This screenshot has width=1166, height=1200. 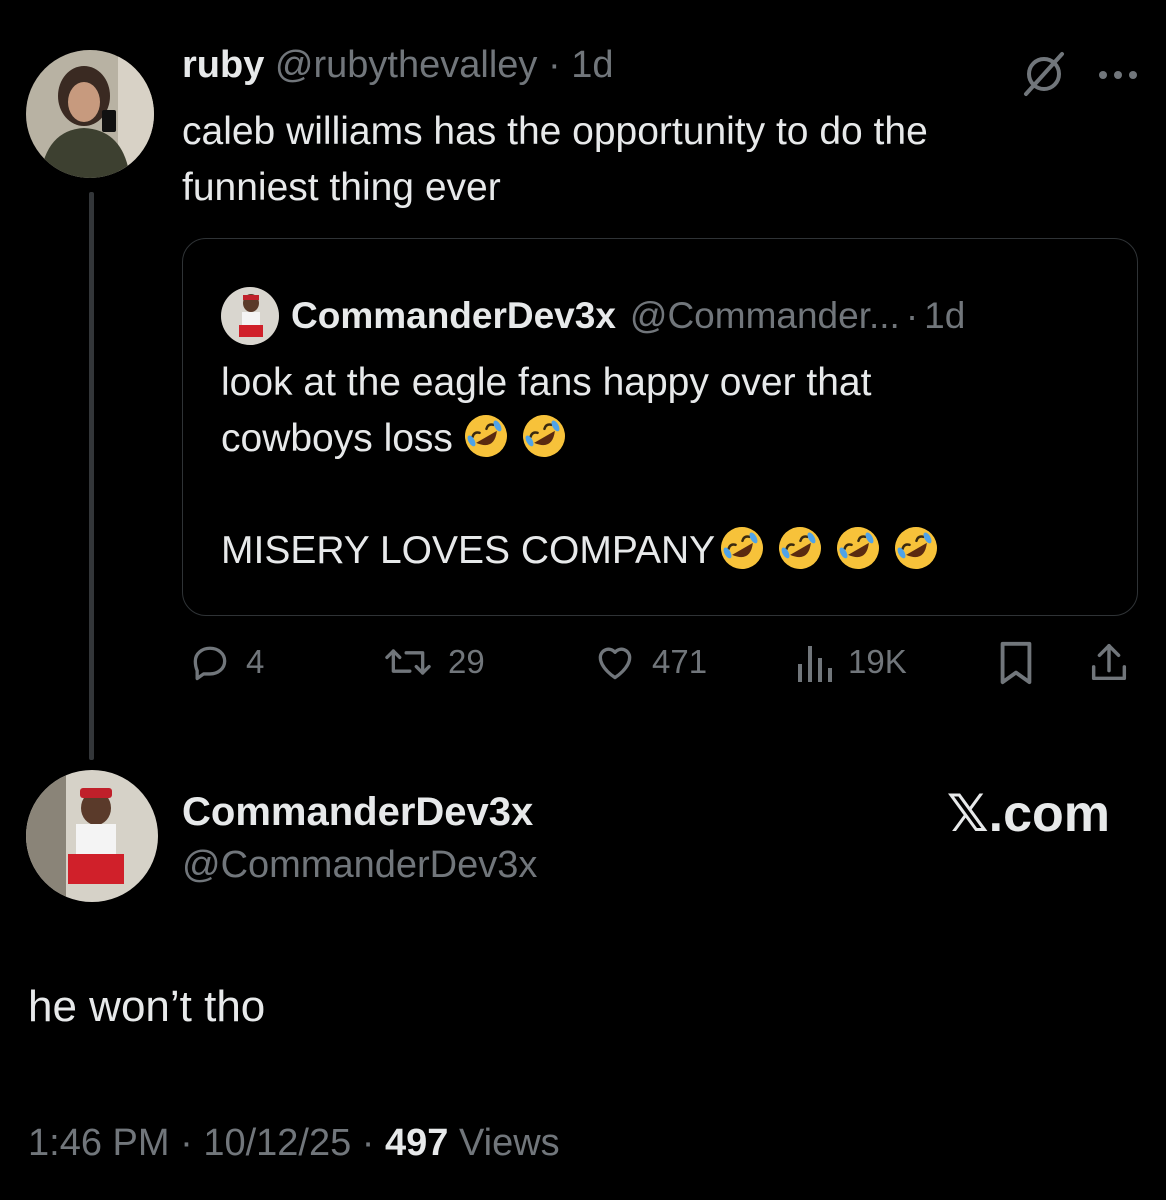 I want to click on bookmark-icon, so click(x=1016, y=663).